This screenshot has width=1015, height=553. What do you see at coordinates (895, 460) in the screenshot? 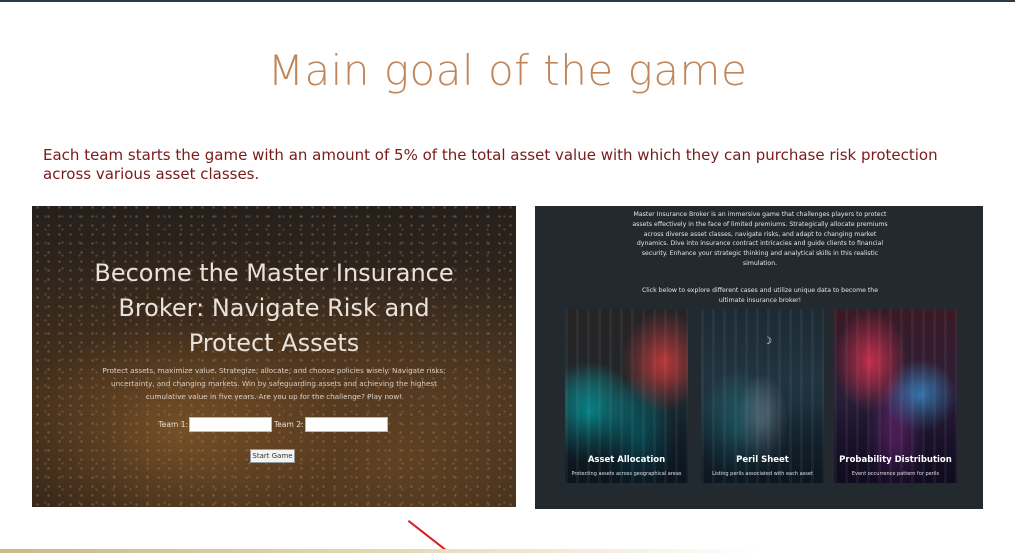
I see `card-label: Probability Distribution` at bounding box center [895, 460].